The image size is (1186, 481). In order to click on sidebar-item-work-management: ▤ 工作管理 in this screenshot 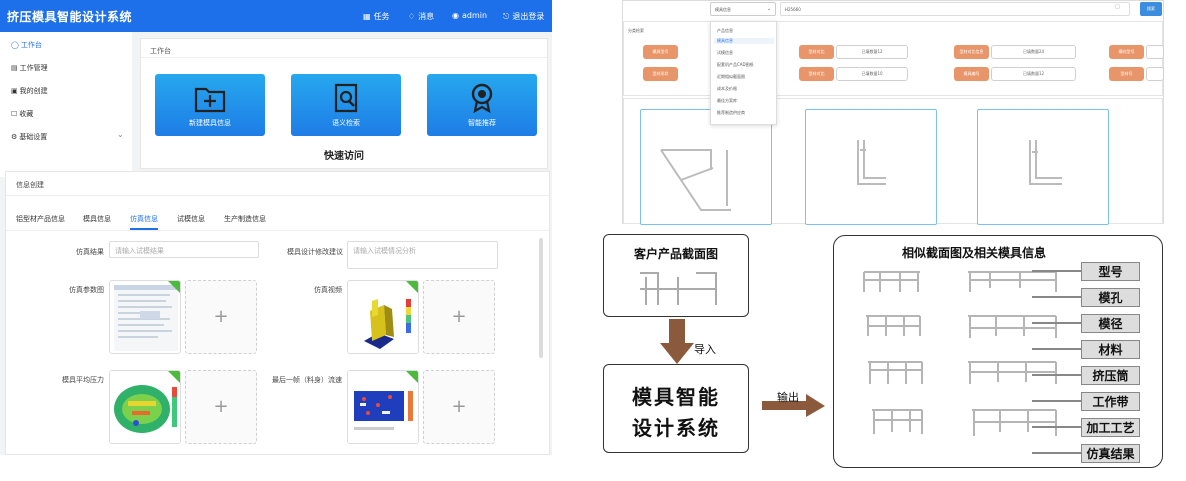, I will do `click(29, 68)`.